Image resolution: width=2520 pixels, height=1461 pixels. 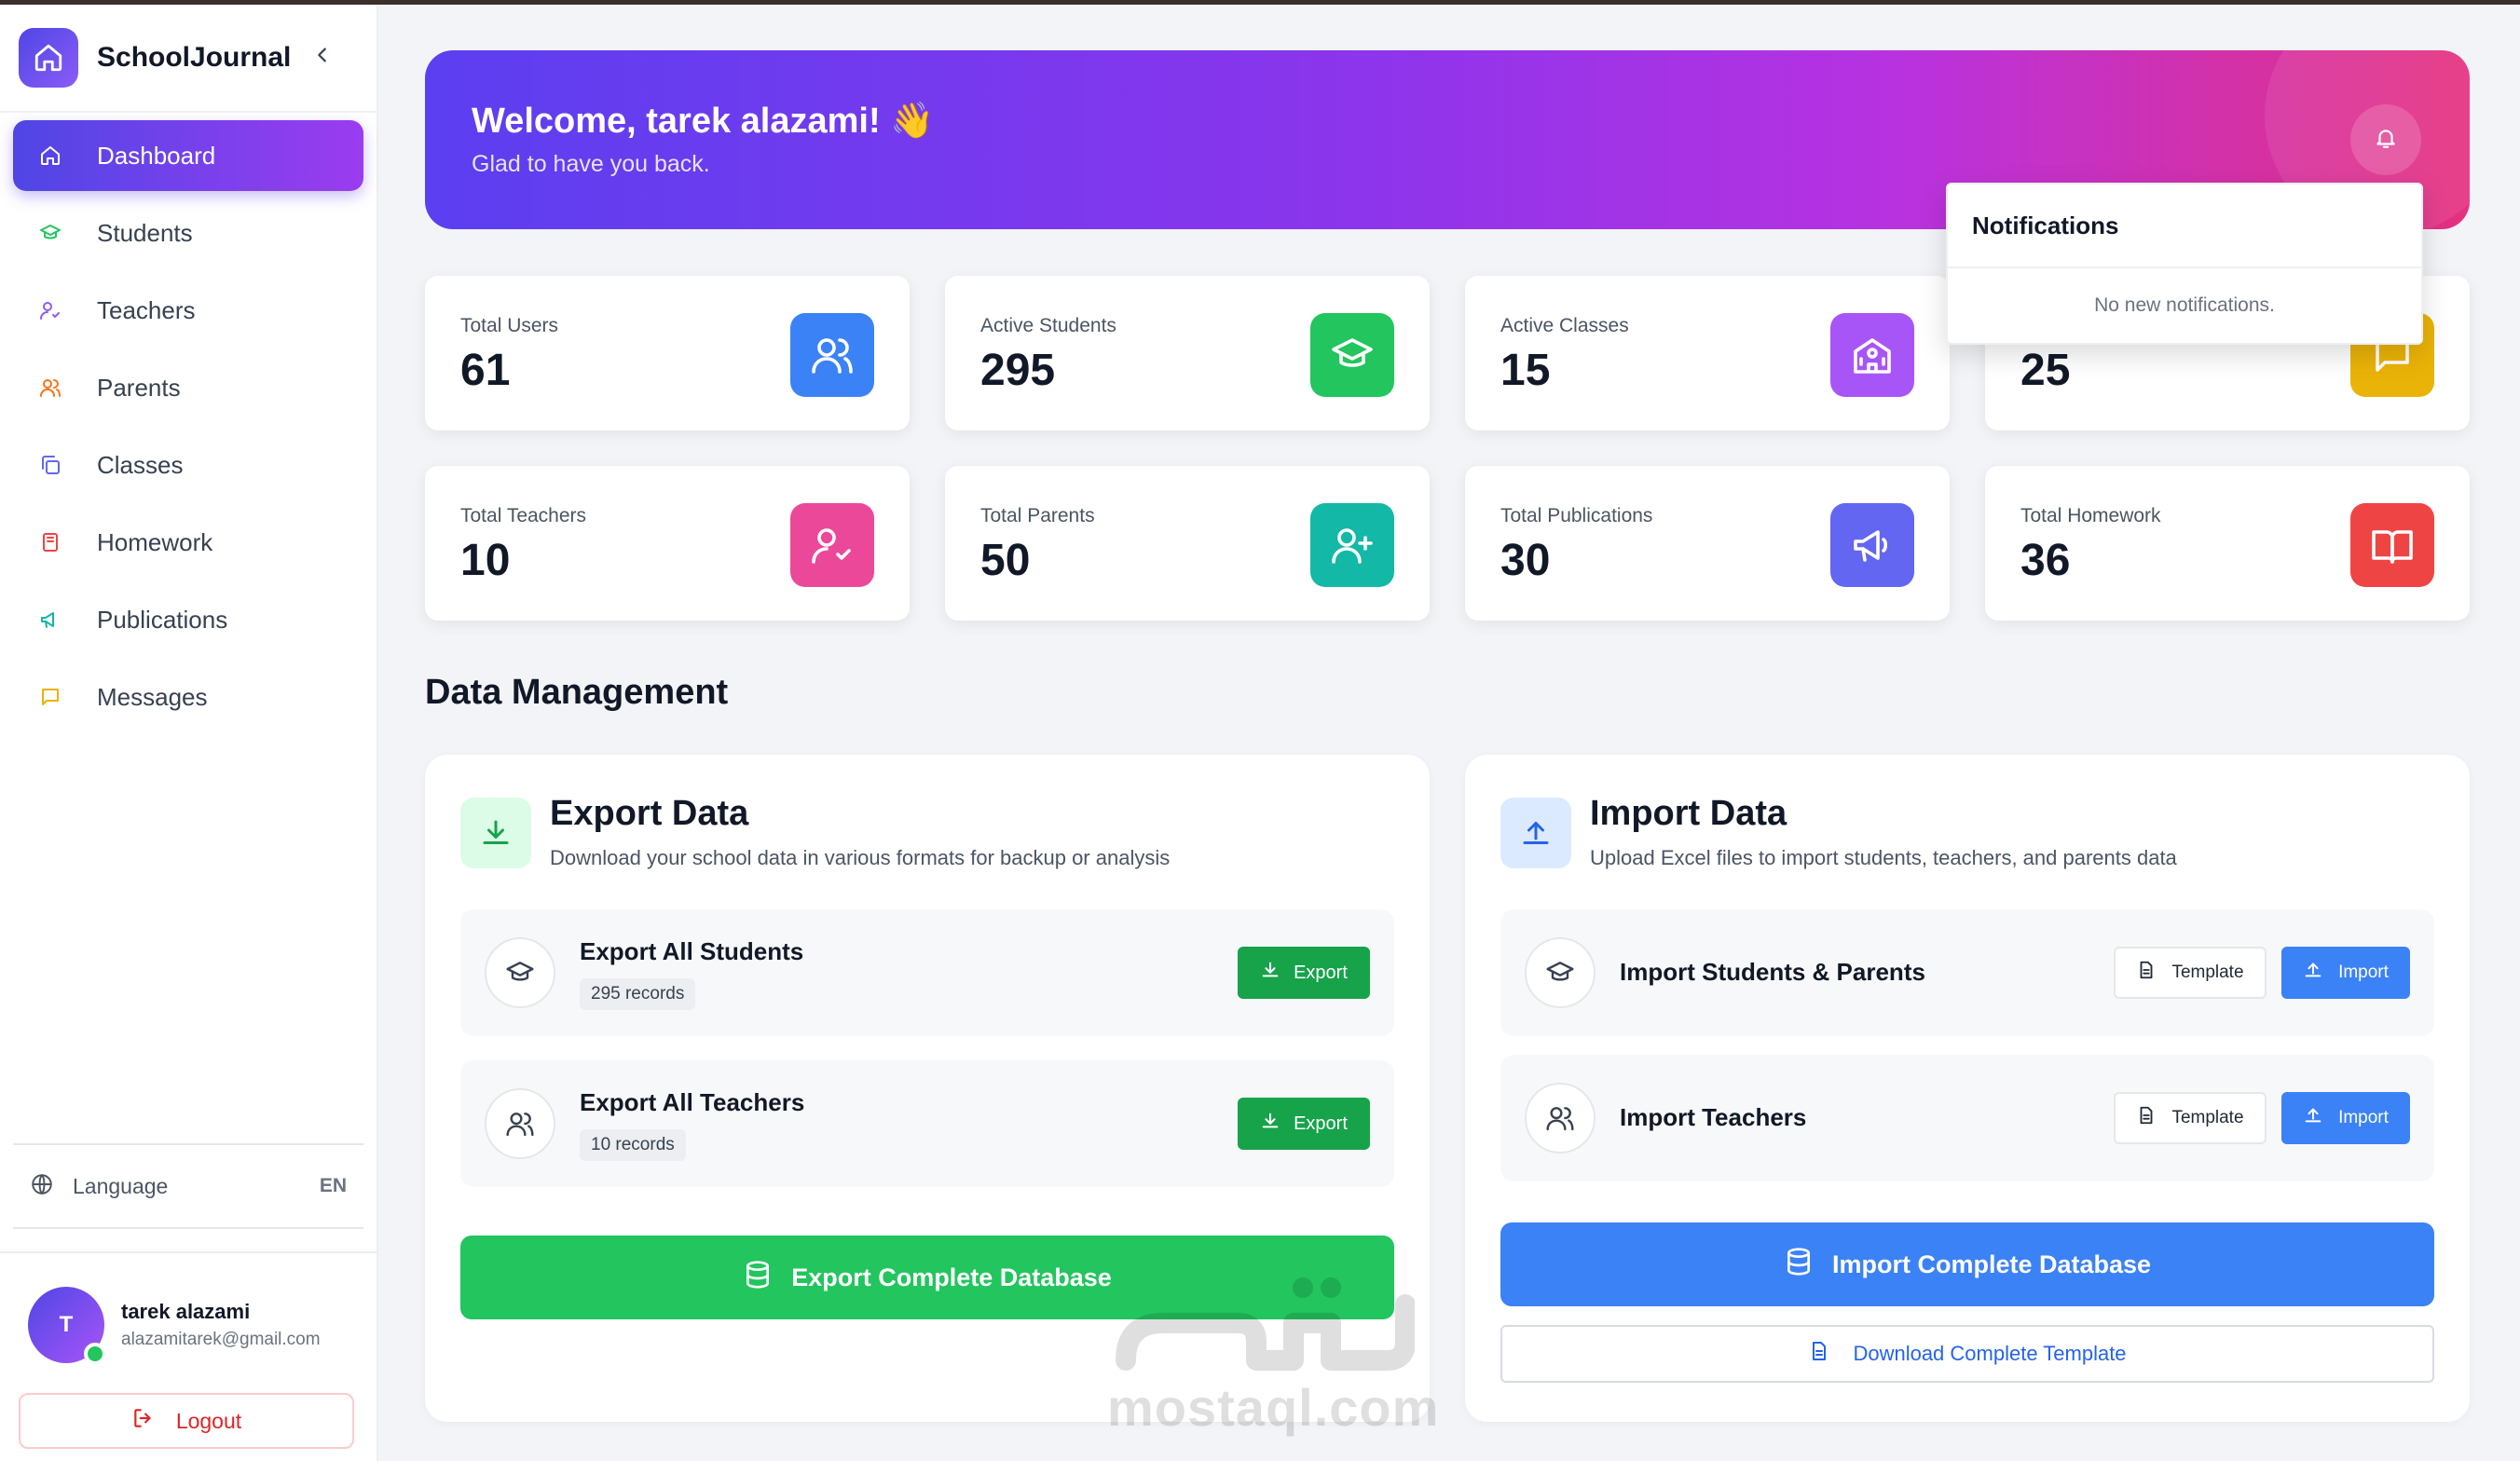 I want to click on divider, so click(x=188, y=1252).